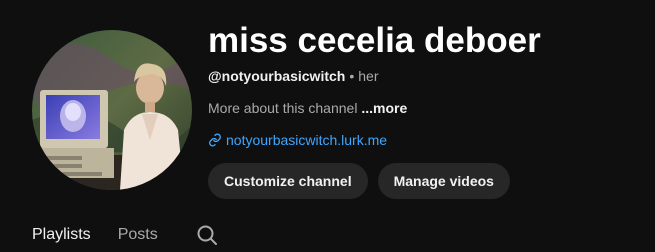 The height and width of the screenshot is (252, 655). I want to click on channel-tabs: Playlists Posts, so click(125, 235).